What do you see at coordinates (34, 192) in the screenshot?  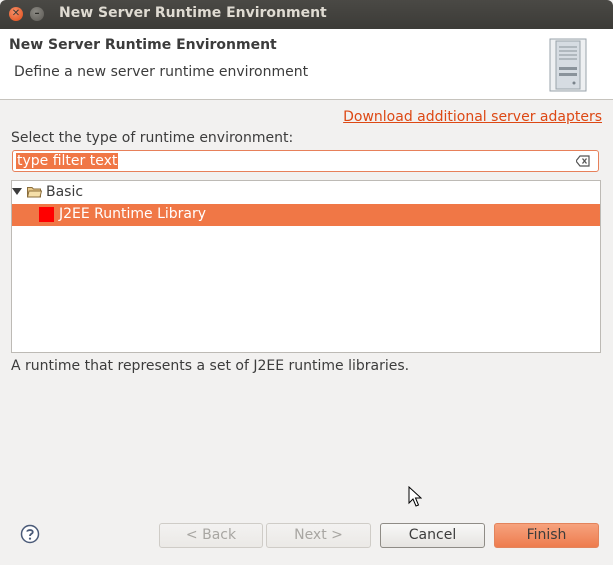 I see `folder-open-icon` at bounding box center [34, 192].